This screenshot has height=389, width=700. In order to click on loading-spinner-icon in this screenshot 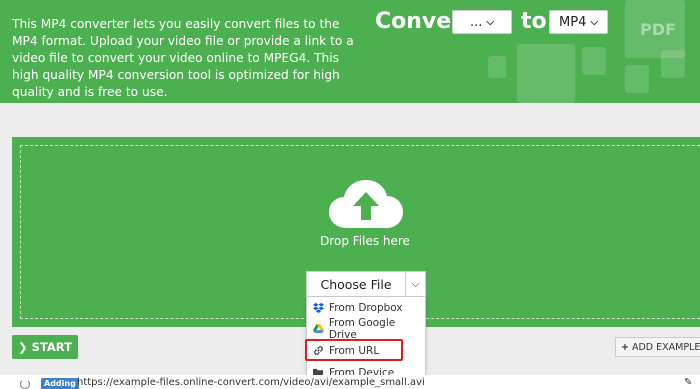, I will do `click(25, 384)`.